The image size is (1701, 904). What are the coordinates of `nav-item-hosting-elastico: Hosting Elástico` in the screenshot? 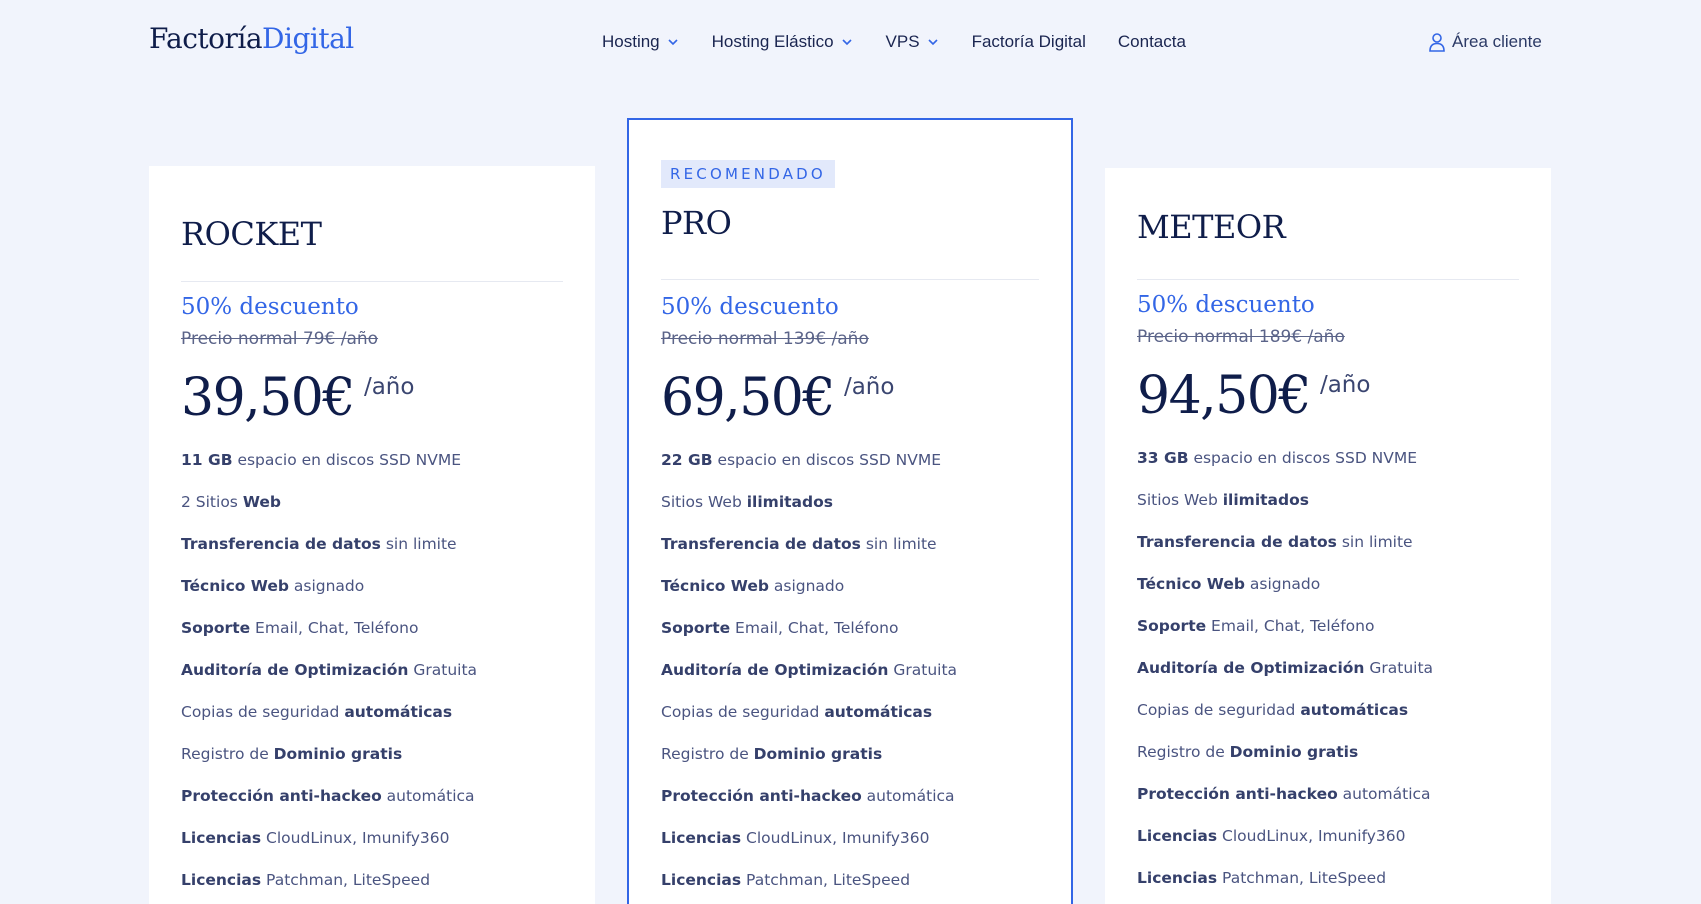 It's located at (783, 42).